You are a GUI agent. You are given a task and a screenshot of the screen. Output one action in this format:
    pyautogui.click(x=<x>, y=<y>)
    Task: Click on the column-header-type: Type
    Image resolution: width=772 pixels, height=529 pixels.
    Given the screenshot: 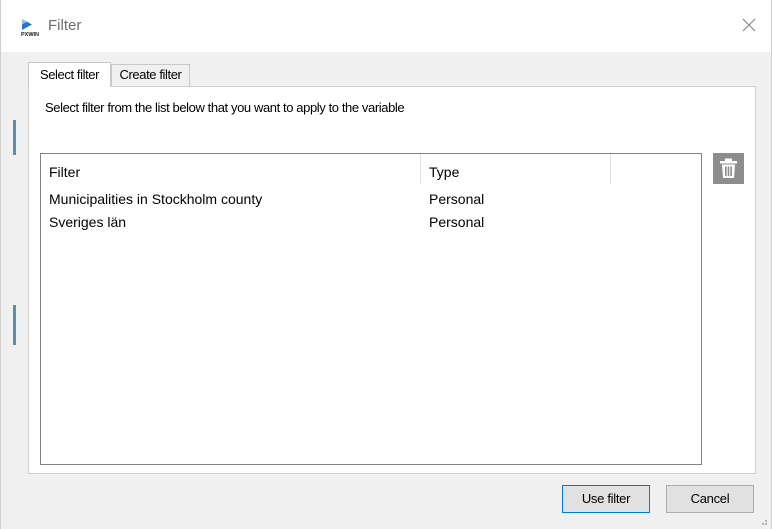 What is the action you would take?
    pyautogui.click(x=444, y=169)
    